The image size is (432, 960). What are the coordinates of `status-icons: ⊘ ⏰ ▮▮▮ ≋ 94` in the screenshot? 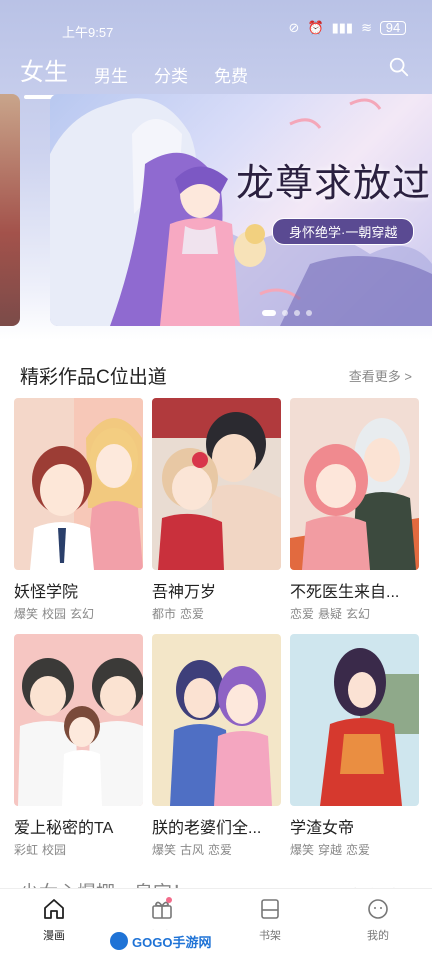 It's located at (347, 28).